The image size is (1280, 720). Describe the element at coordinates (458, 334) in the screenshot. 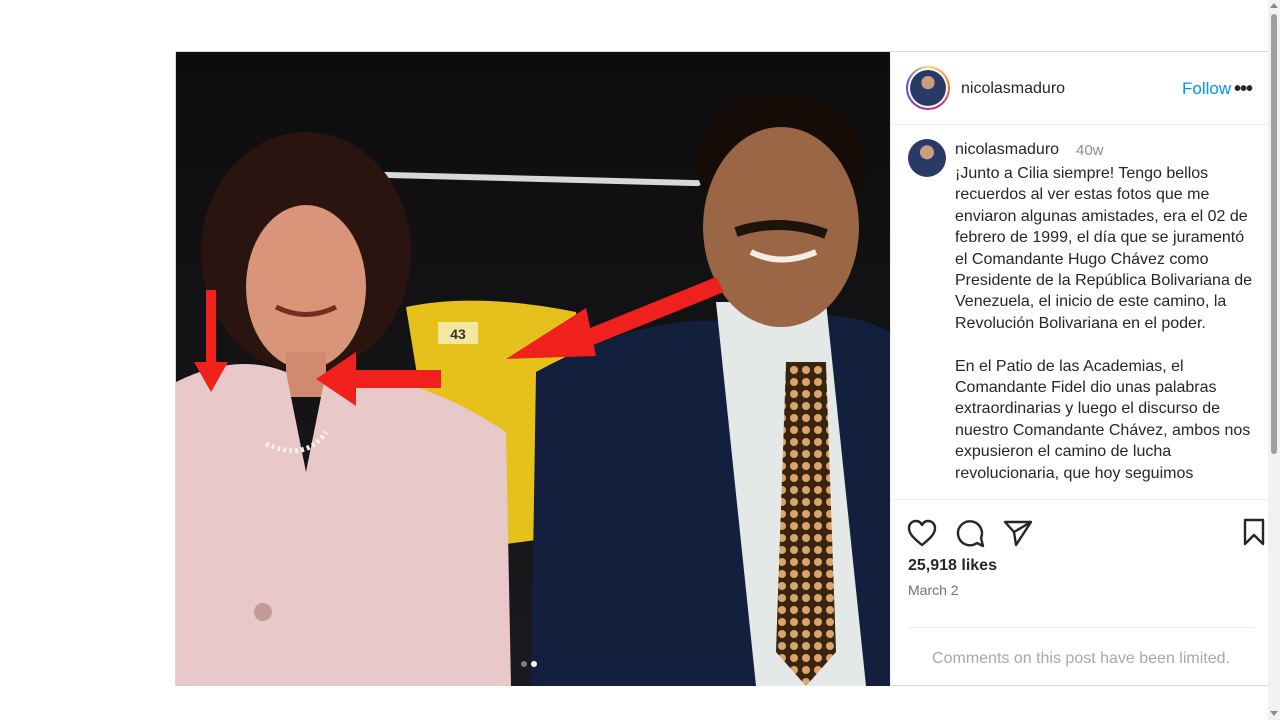

I see `seat-number: 43` at that location.